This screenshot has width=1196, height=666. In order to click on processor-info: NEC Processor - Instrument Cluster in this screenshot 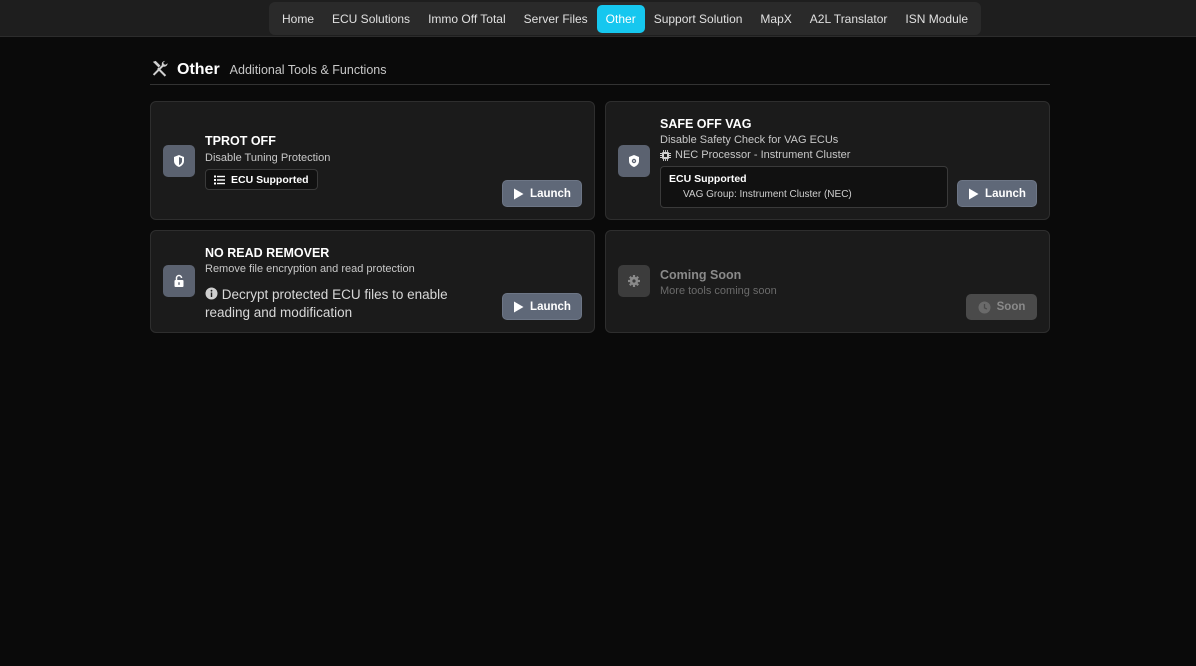, I will do `click(755, 155)`.